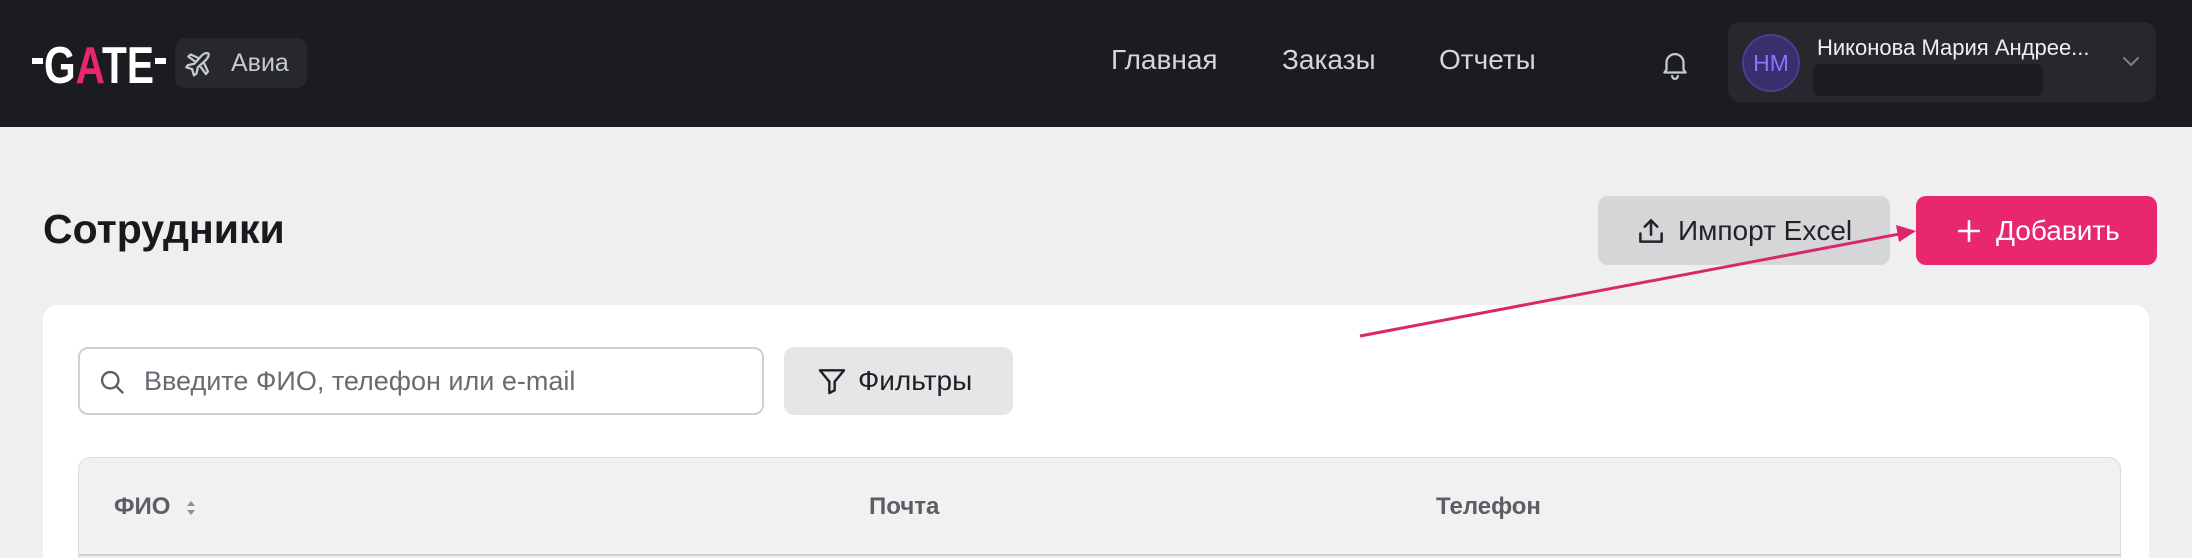  I want to click on svg-text: GATE, so click(99, 62).